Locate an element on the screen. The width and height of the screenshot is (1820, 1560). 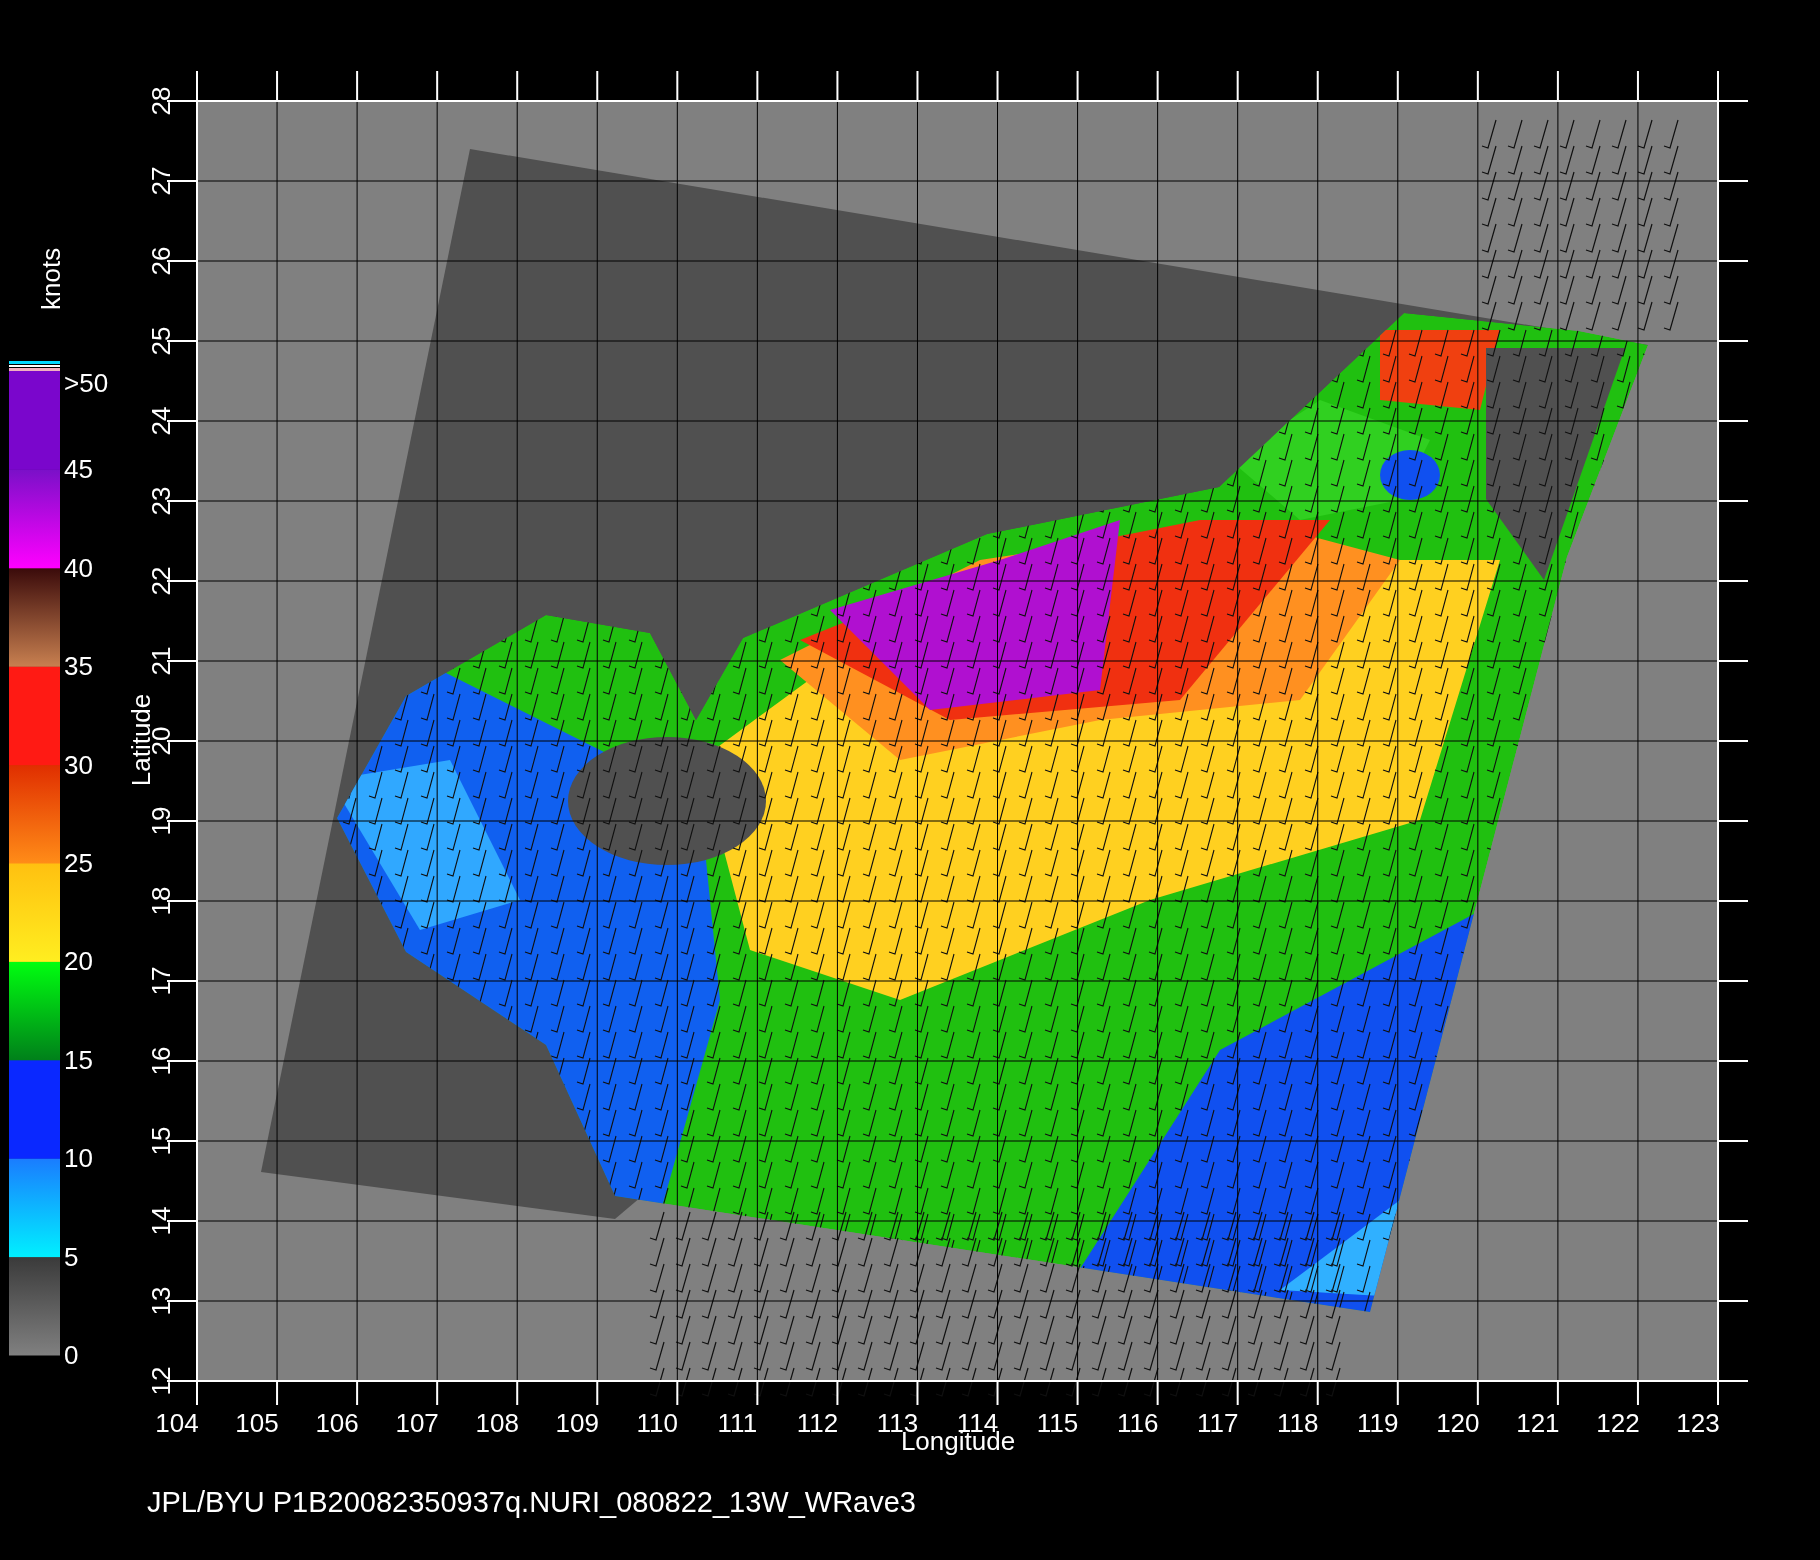
tick-label: 27 is located at coordinates (161, 181).